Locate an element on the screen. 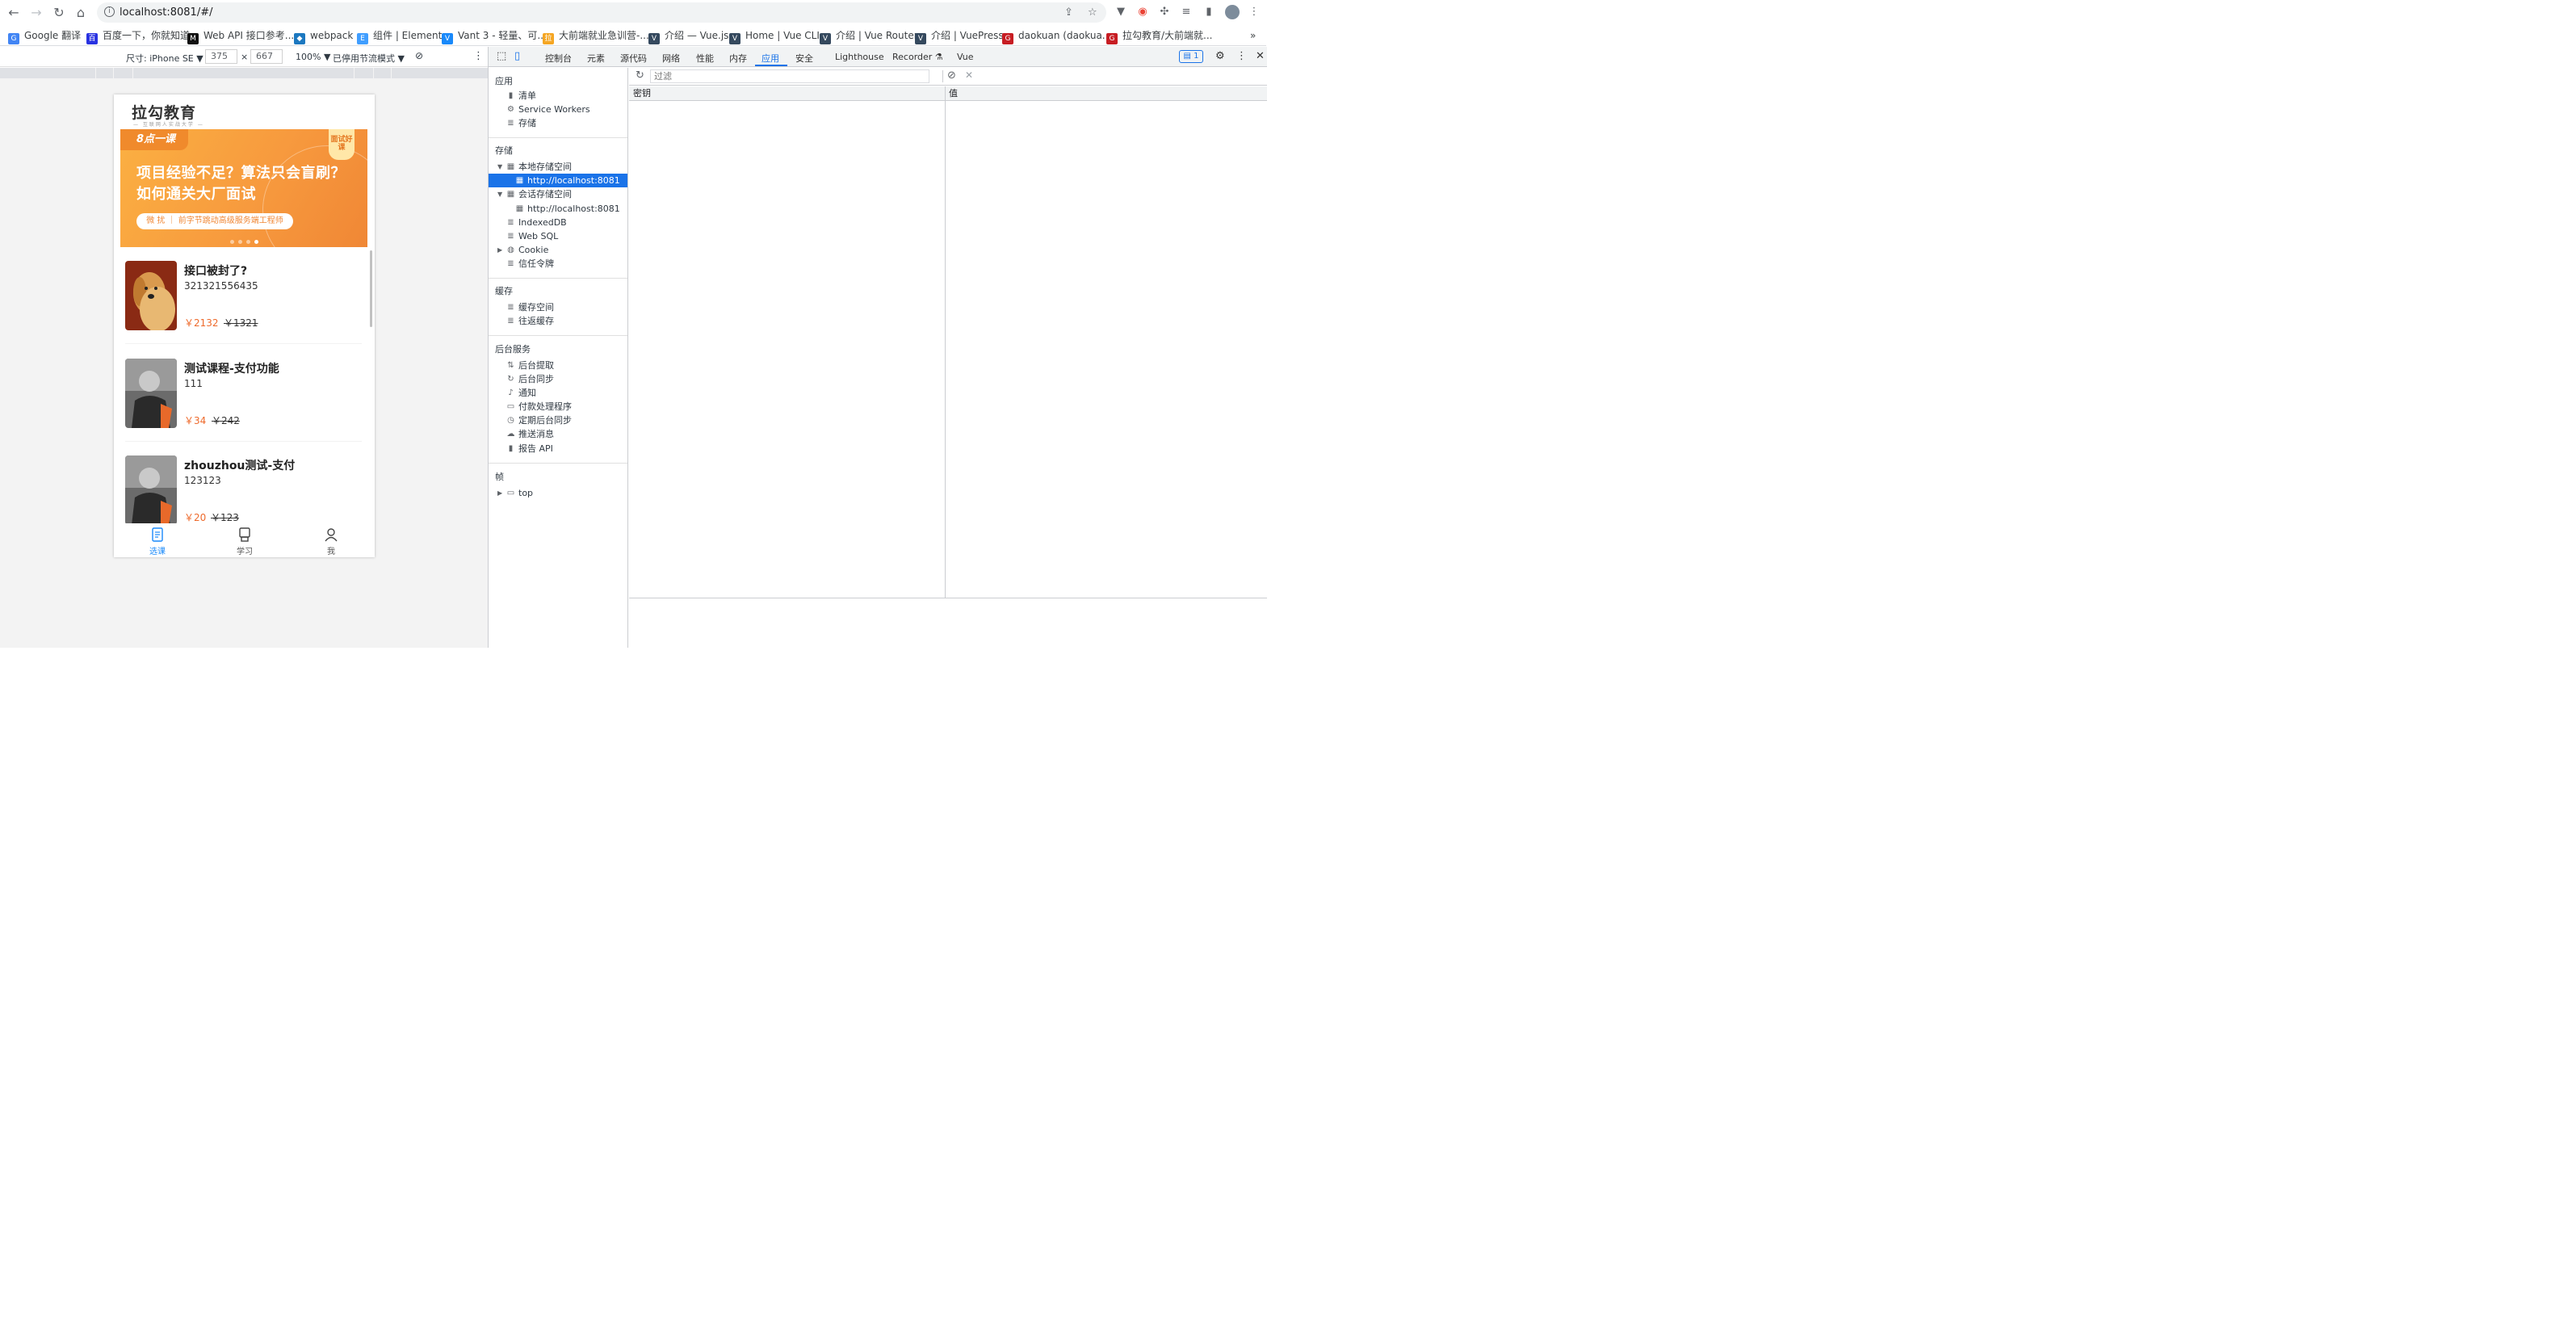  side-panel-icon: ▮ is located at coordinates (1208, 12).